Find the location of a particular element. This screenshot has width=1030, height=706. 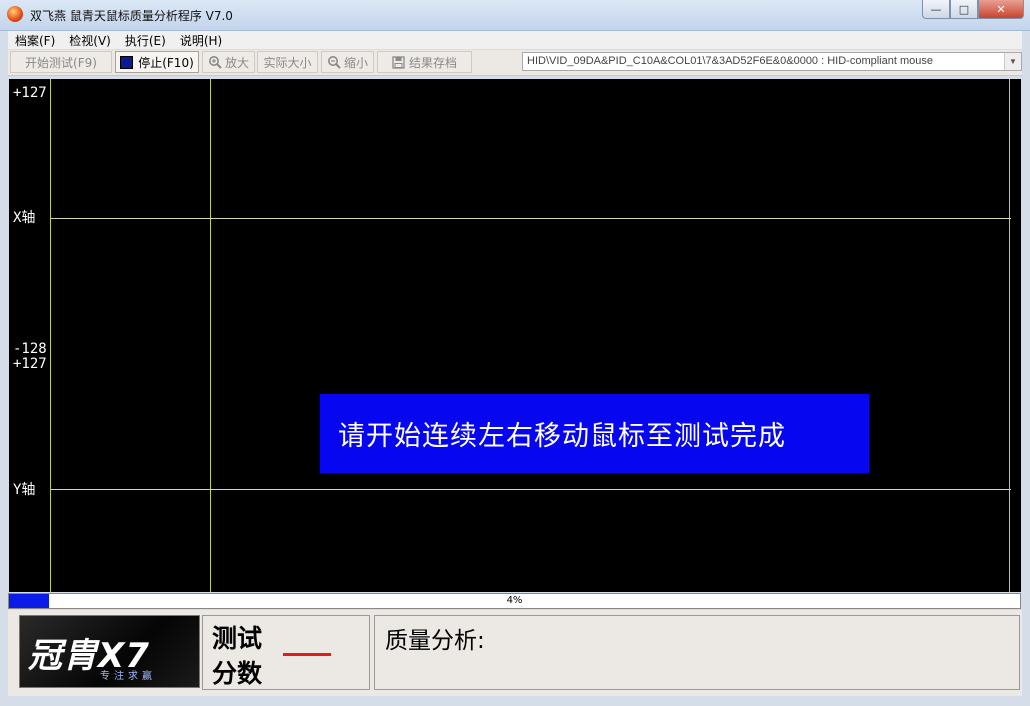

zoom-in-label: 放大 is located at coordinates (236, 62).